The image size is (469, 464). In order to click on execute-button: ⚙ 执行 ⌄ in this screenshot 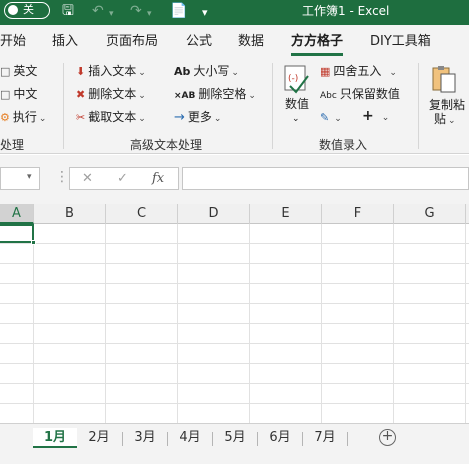, I will do `click(23, 118)`.